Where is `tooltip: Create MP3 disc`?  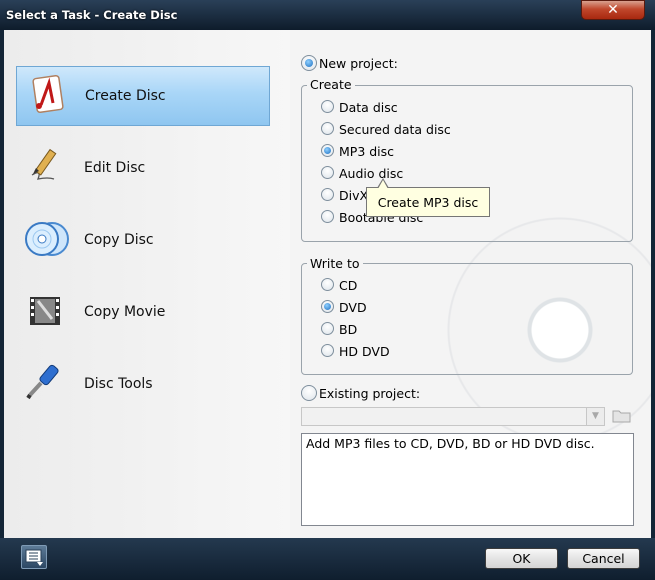 tooltip: Create MP3 disc is located at coordinates (428, 197).